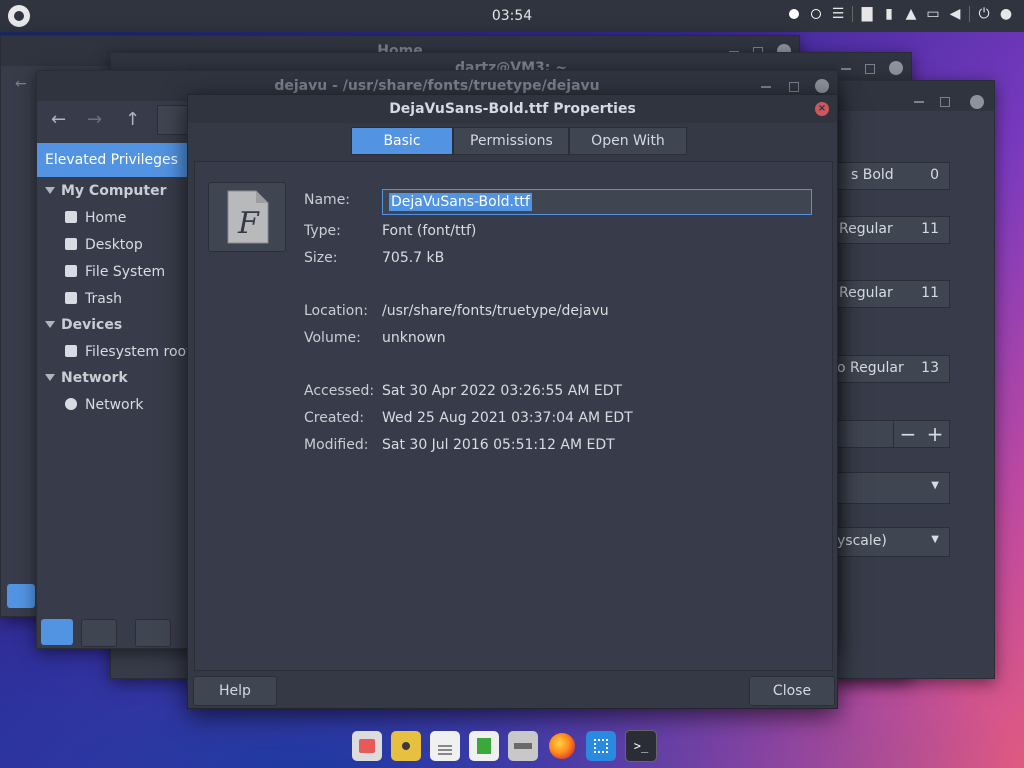 The height and width of the screenshot is (768, 1024). What do you see at coordinates (900, 14) in the screenshot?
I see `system-tray: ☰ ▇ ▮ ▲ ▭ ◀ ⏻ ●` at bounding box center [900, 14].